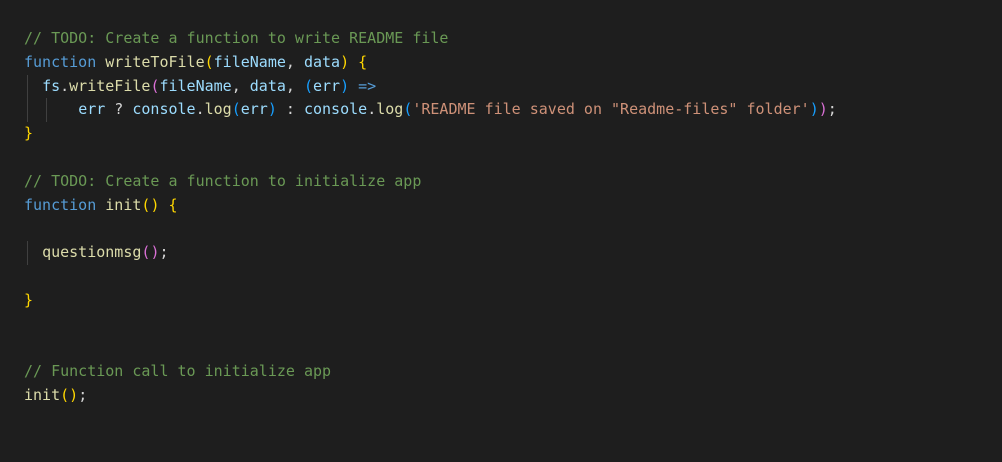 The image size is (1002, 462). I want to click on code-line: function writeToFile(fileName, data) {, so click(430, 63).